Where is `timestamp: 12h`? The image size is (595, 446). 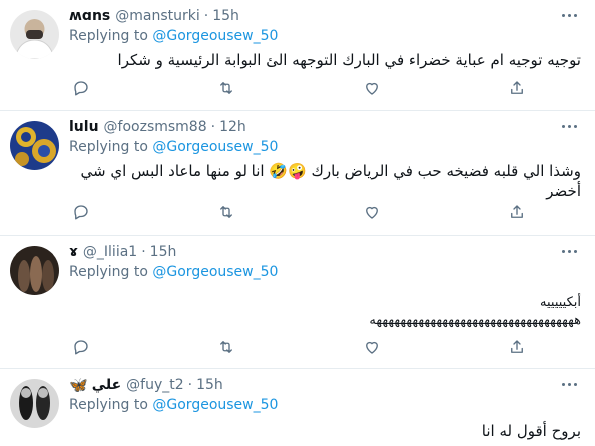
timestamp: 12h is located at coordinates (232, 127).